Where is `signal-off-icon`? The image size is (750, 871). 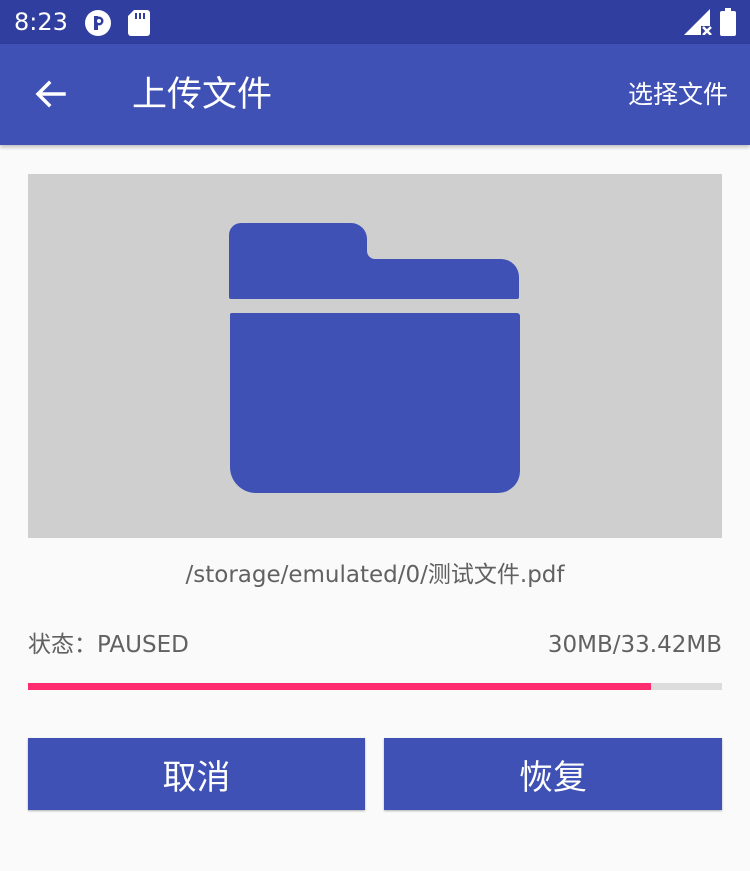
signal-off-icon is located at coordinates (698, 24).